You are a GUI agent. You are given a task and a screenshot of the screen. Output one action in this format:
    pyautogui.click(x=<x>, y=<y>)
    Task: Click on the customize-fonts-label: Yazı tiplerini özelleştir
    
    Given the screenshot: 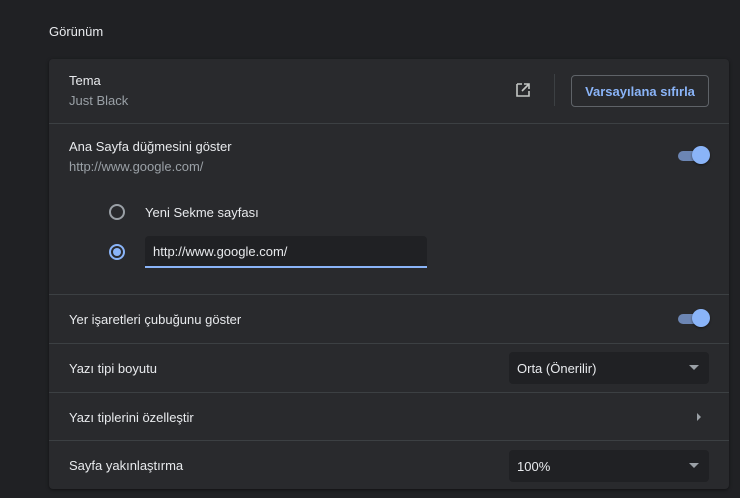 What is the action you would take?
    pyautogui.click(x=131, y=417)
    